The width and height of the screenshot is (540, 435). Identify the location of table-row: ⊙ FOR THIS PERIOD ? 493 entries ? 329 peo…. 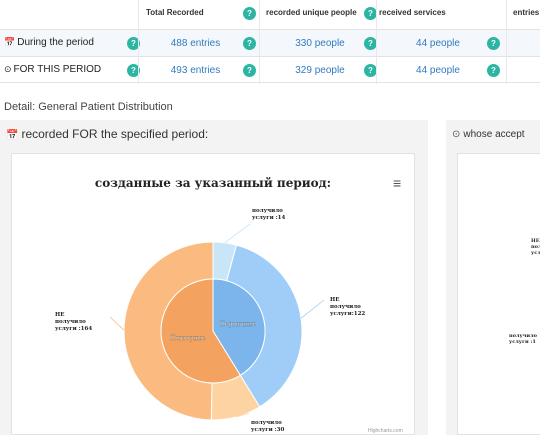
(270, 69).